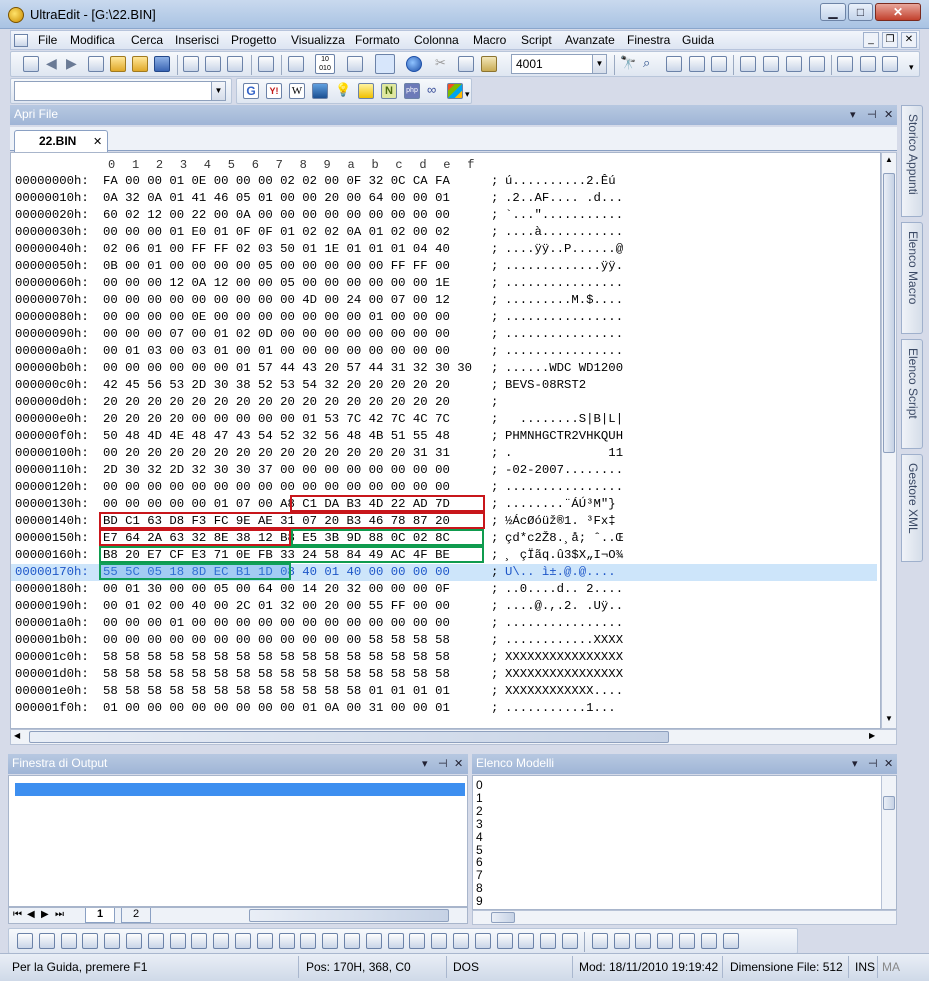 The image size is (929, 981). What do you see at coordinates (90, 941) in the screenshot?
I see `underline-icon` at bounding box center [90, 941].